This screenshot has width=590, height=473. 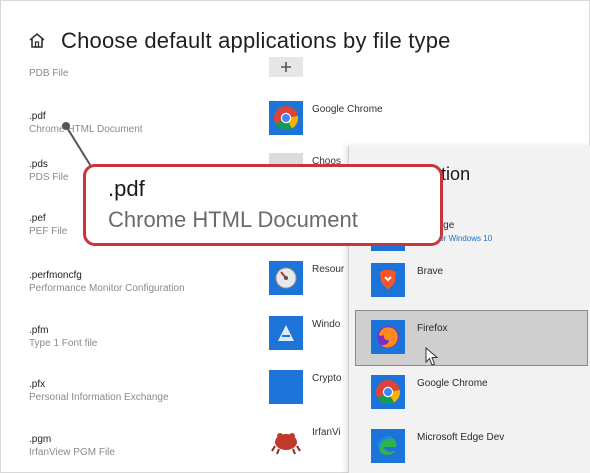 What do you see at coordinates (139, 123) in the screenshot?
I see `list-item-pdf: .pdf Chrome HTML Document` at bounding box center [139, 123].